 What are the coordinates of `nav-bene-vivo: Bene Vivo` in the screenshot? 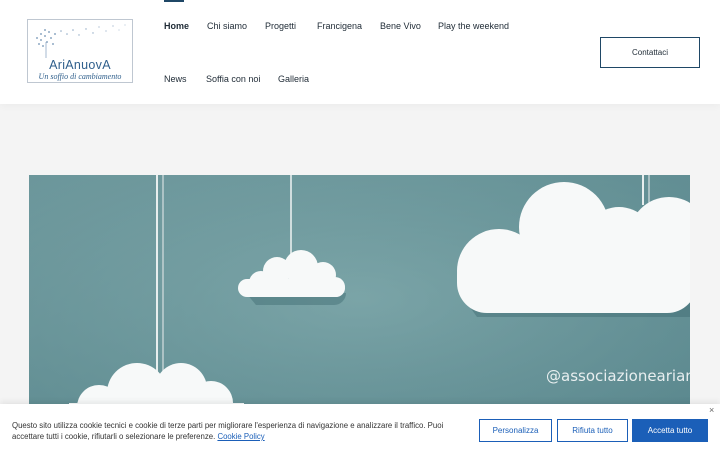 It's located at (400, 26).